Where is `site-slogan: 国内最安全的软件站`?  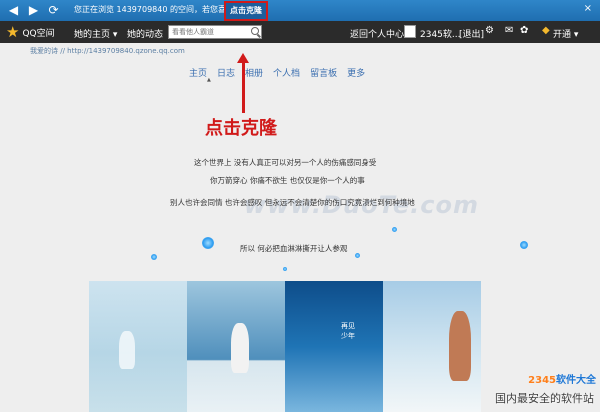 site-slogan: 国内最安全的软件站 is located at coordinates (544, 398).